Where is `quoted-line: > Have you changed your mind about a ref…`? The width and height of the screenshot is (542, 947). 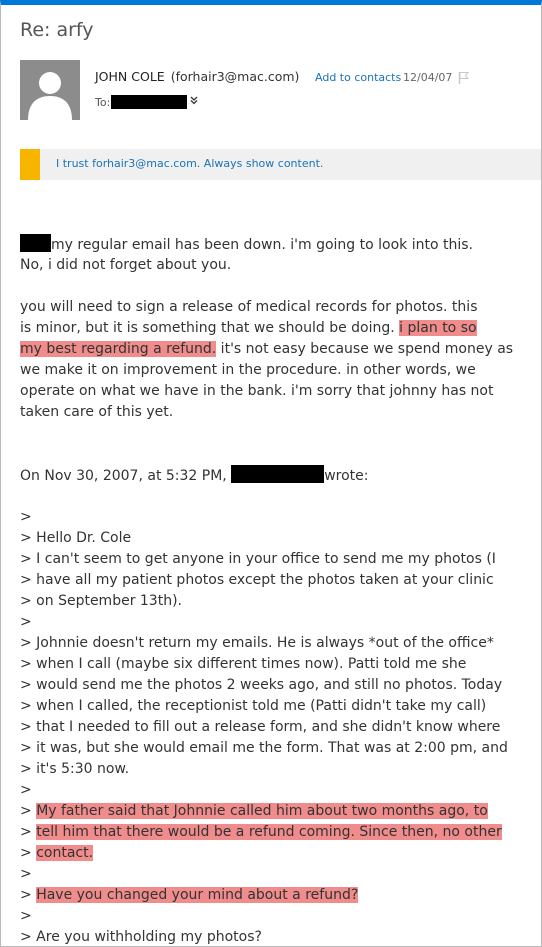 quoted-line: > Have you changed your mind about a ref… is located at coordinates (189, 895).